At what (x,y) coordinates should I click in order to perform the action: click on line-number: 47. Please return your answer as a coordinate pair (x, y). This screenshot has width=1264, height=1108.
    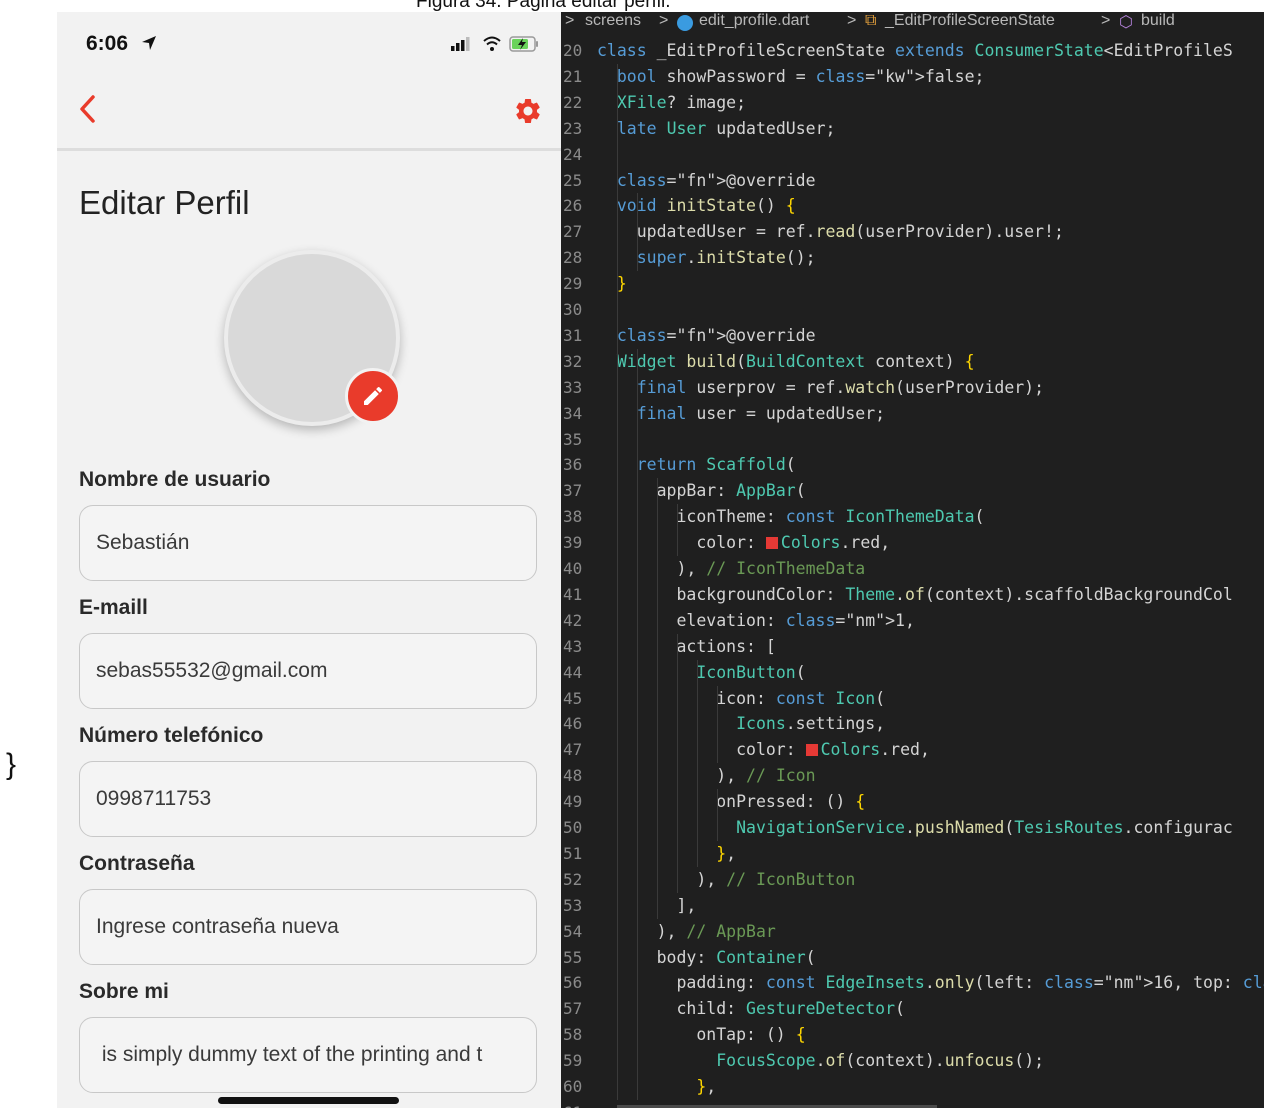
    Looking at the image, I should click on (573, 750).